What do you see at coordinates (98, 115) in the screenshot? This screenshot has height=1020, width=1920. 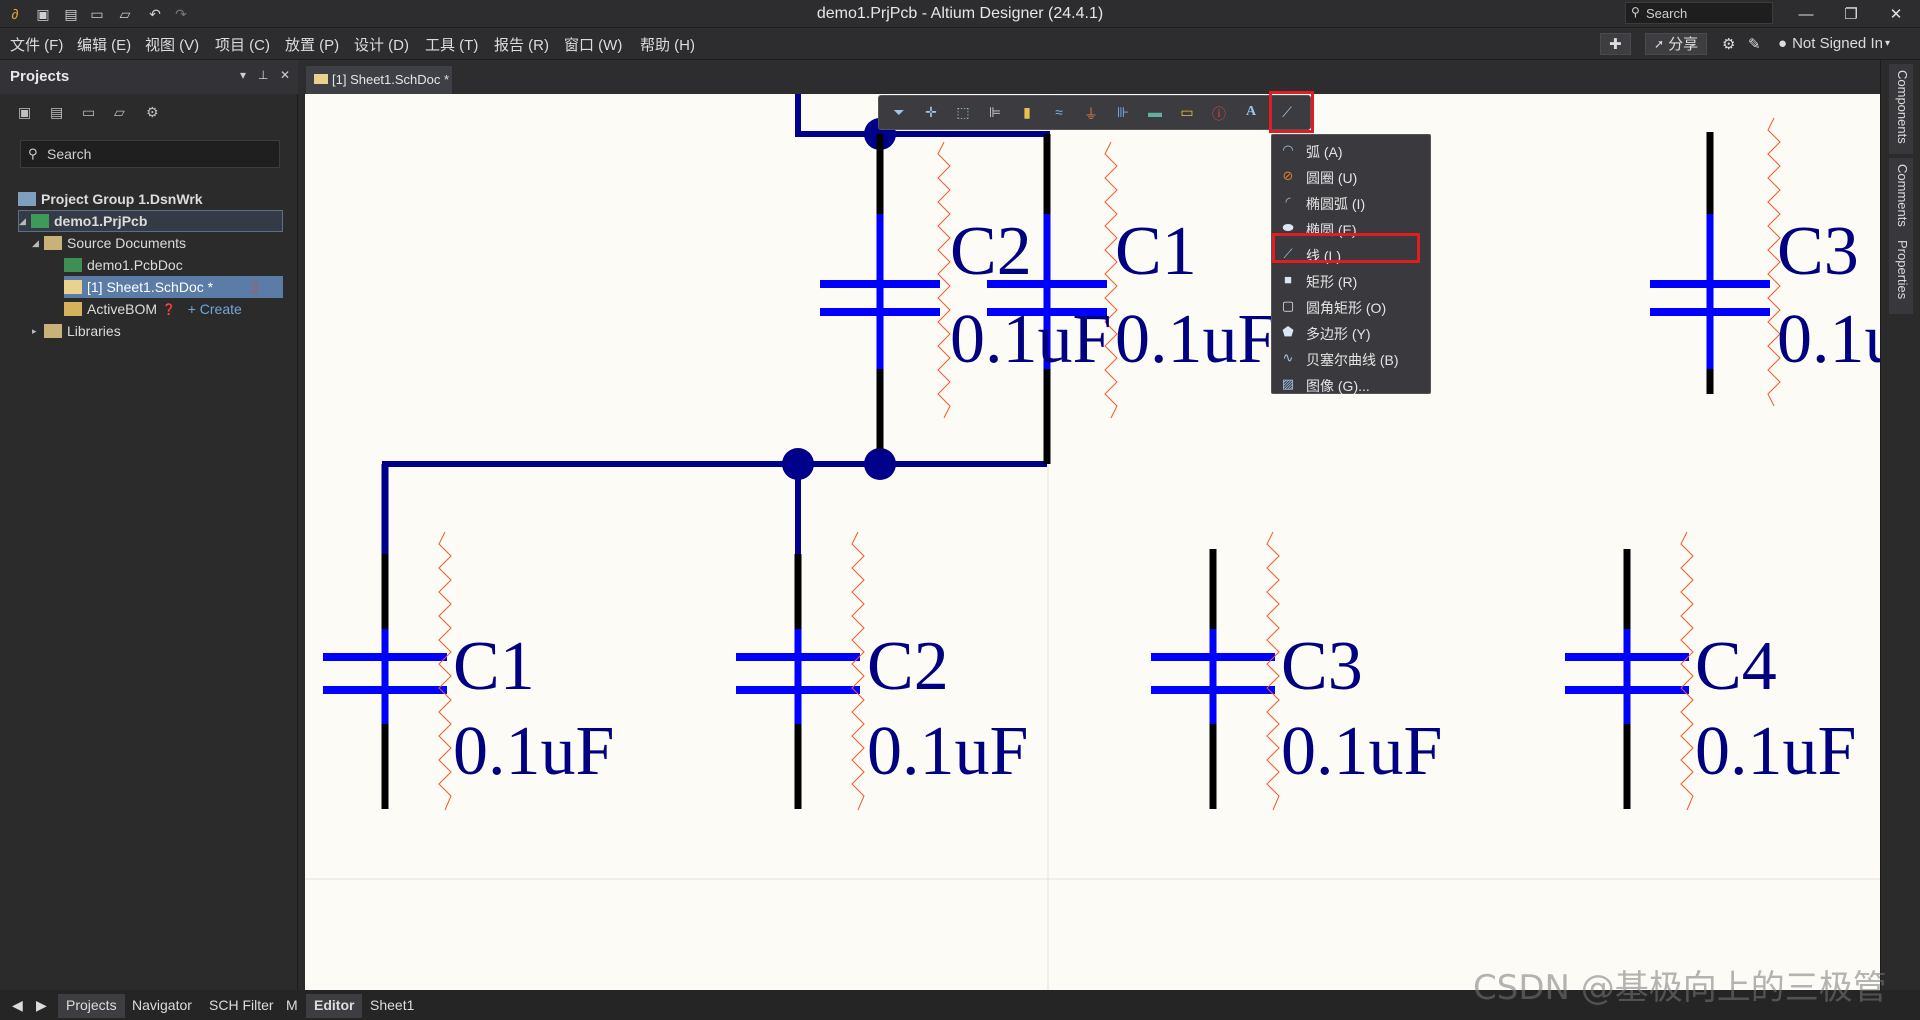 I see `project-options-icon: ▭` at bounding box center [98, 115].